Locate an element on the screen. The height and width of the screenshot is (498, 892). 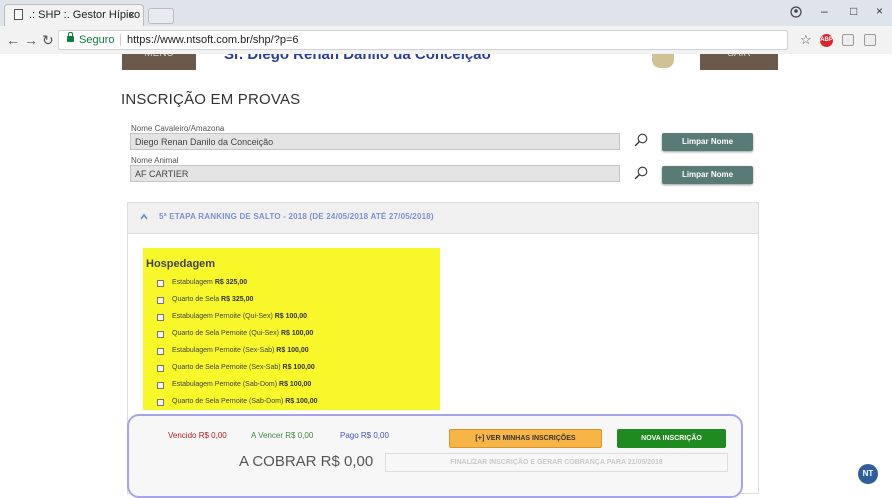
lock-icon is located at coordinates (70, 37).